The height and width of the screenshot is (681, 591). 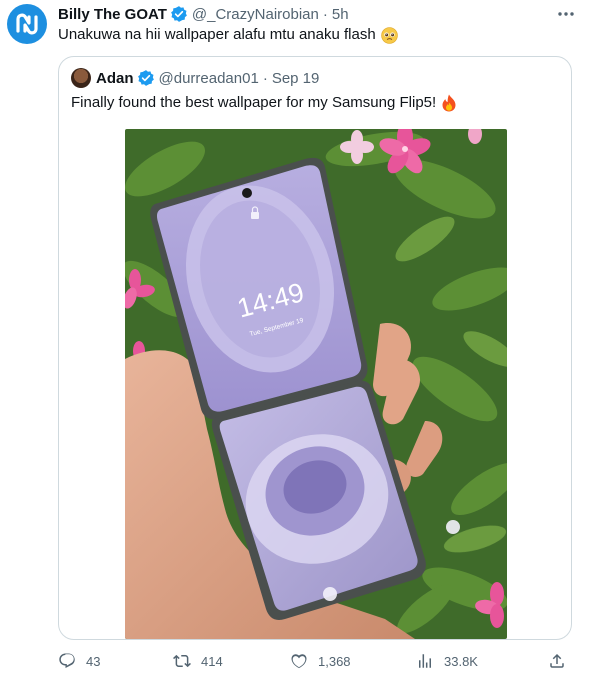 I want to click on pleading-face-emoji-icon, so click(x=389, y=35).